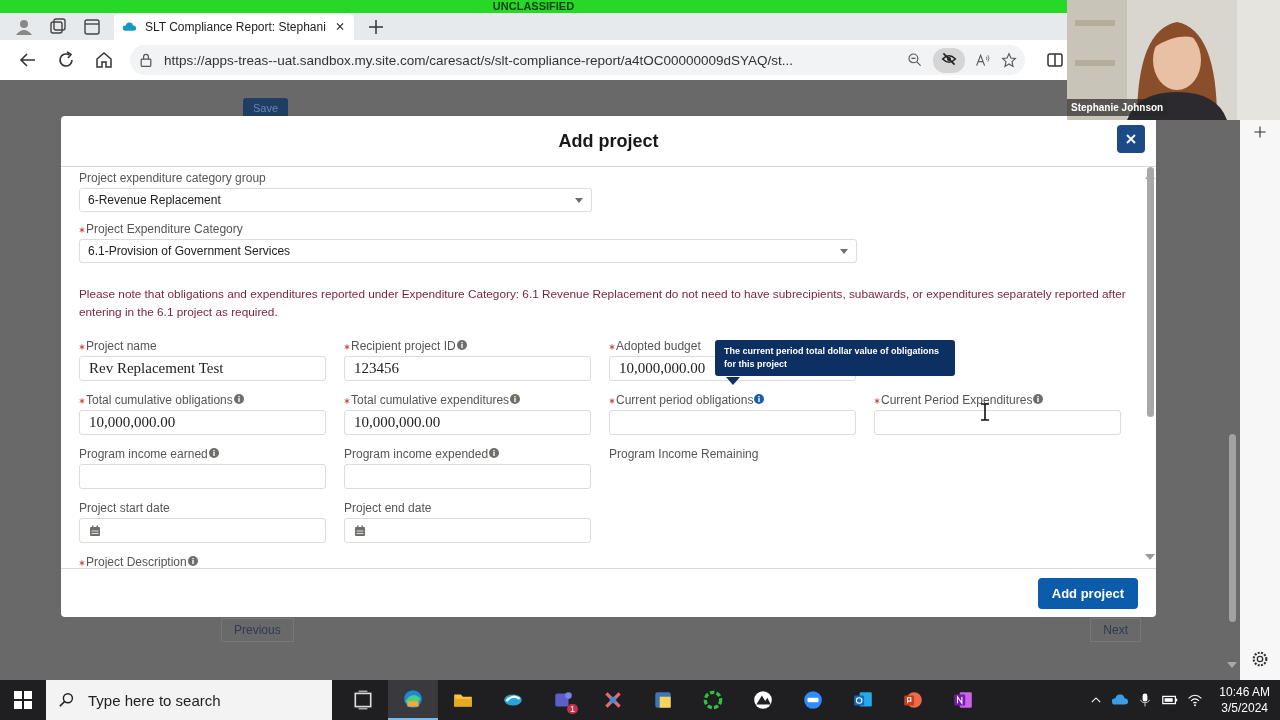  I want to click on participant-name: Stephanie Johnson, so click(1117, 107).